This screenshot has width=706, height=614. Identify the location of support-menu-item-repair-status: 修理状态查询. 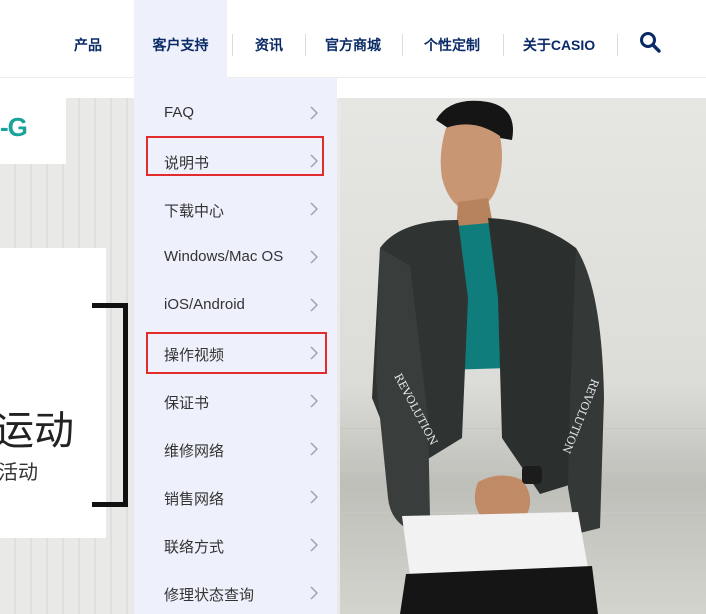
(235, 592).